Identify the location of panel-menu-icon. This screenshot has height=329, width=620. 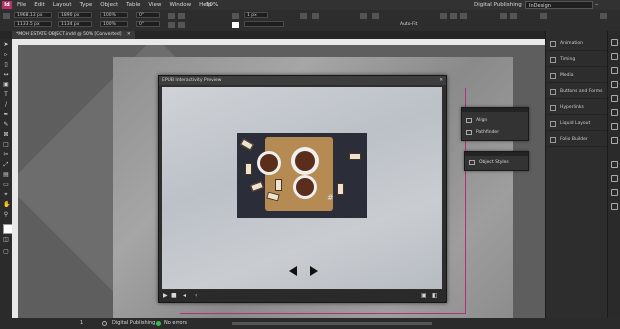
(603, 16).